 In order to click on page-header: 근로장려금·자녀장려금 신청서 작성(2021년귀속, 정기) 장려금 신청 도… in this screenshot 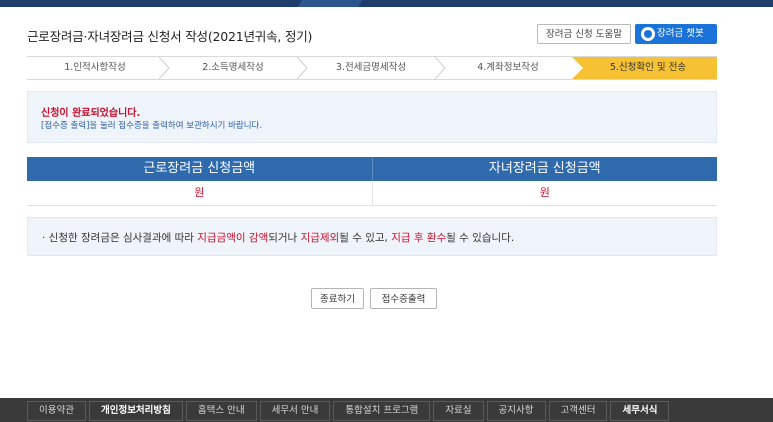, I will do `click(372, 35)`.